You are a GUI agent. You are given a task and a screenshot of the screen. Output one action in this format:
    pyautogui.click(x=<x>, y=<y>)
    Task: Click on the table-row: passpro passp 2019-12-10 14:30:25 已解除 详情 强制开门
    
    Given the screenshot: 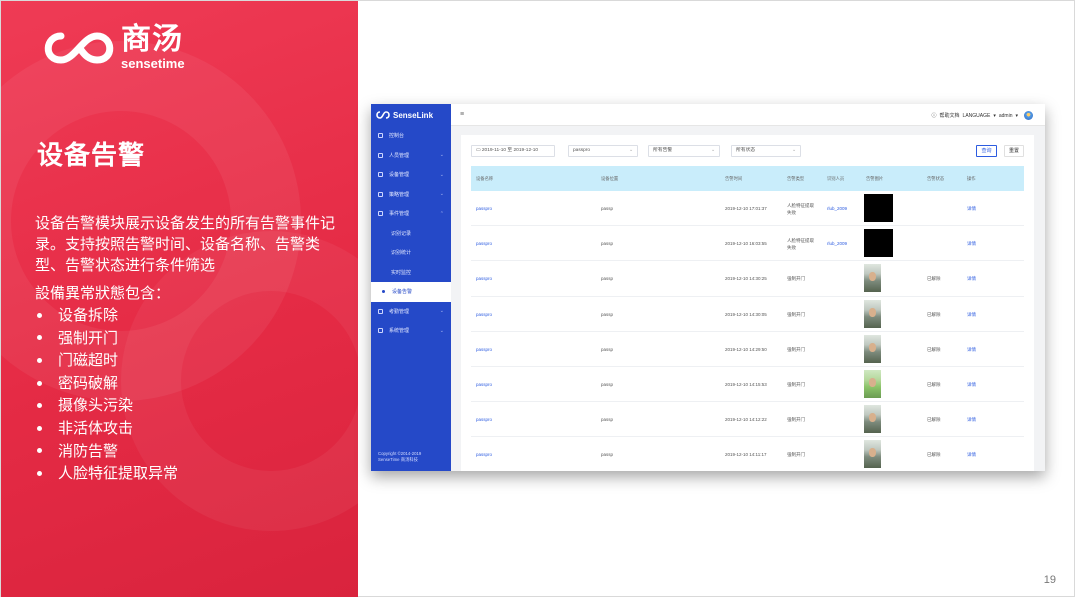 What is the action you would take?
    pyautogui.click(x=747, y=279)
    